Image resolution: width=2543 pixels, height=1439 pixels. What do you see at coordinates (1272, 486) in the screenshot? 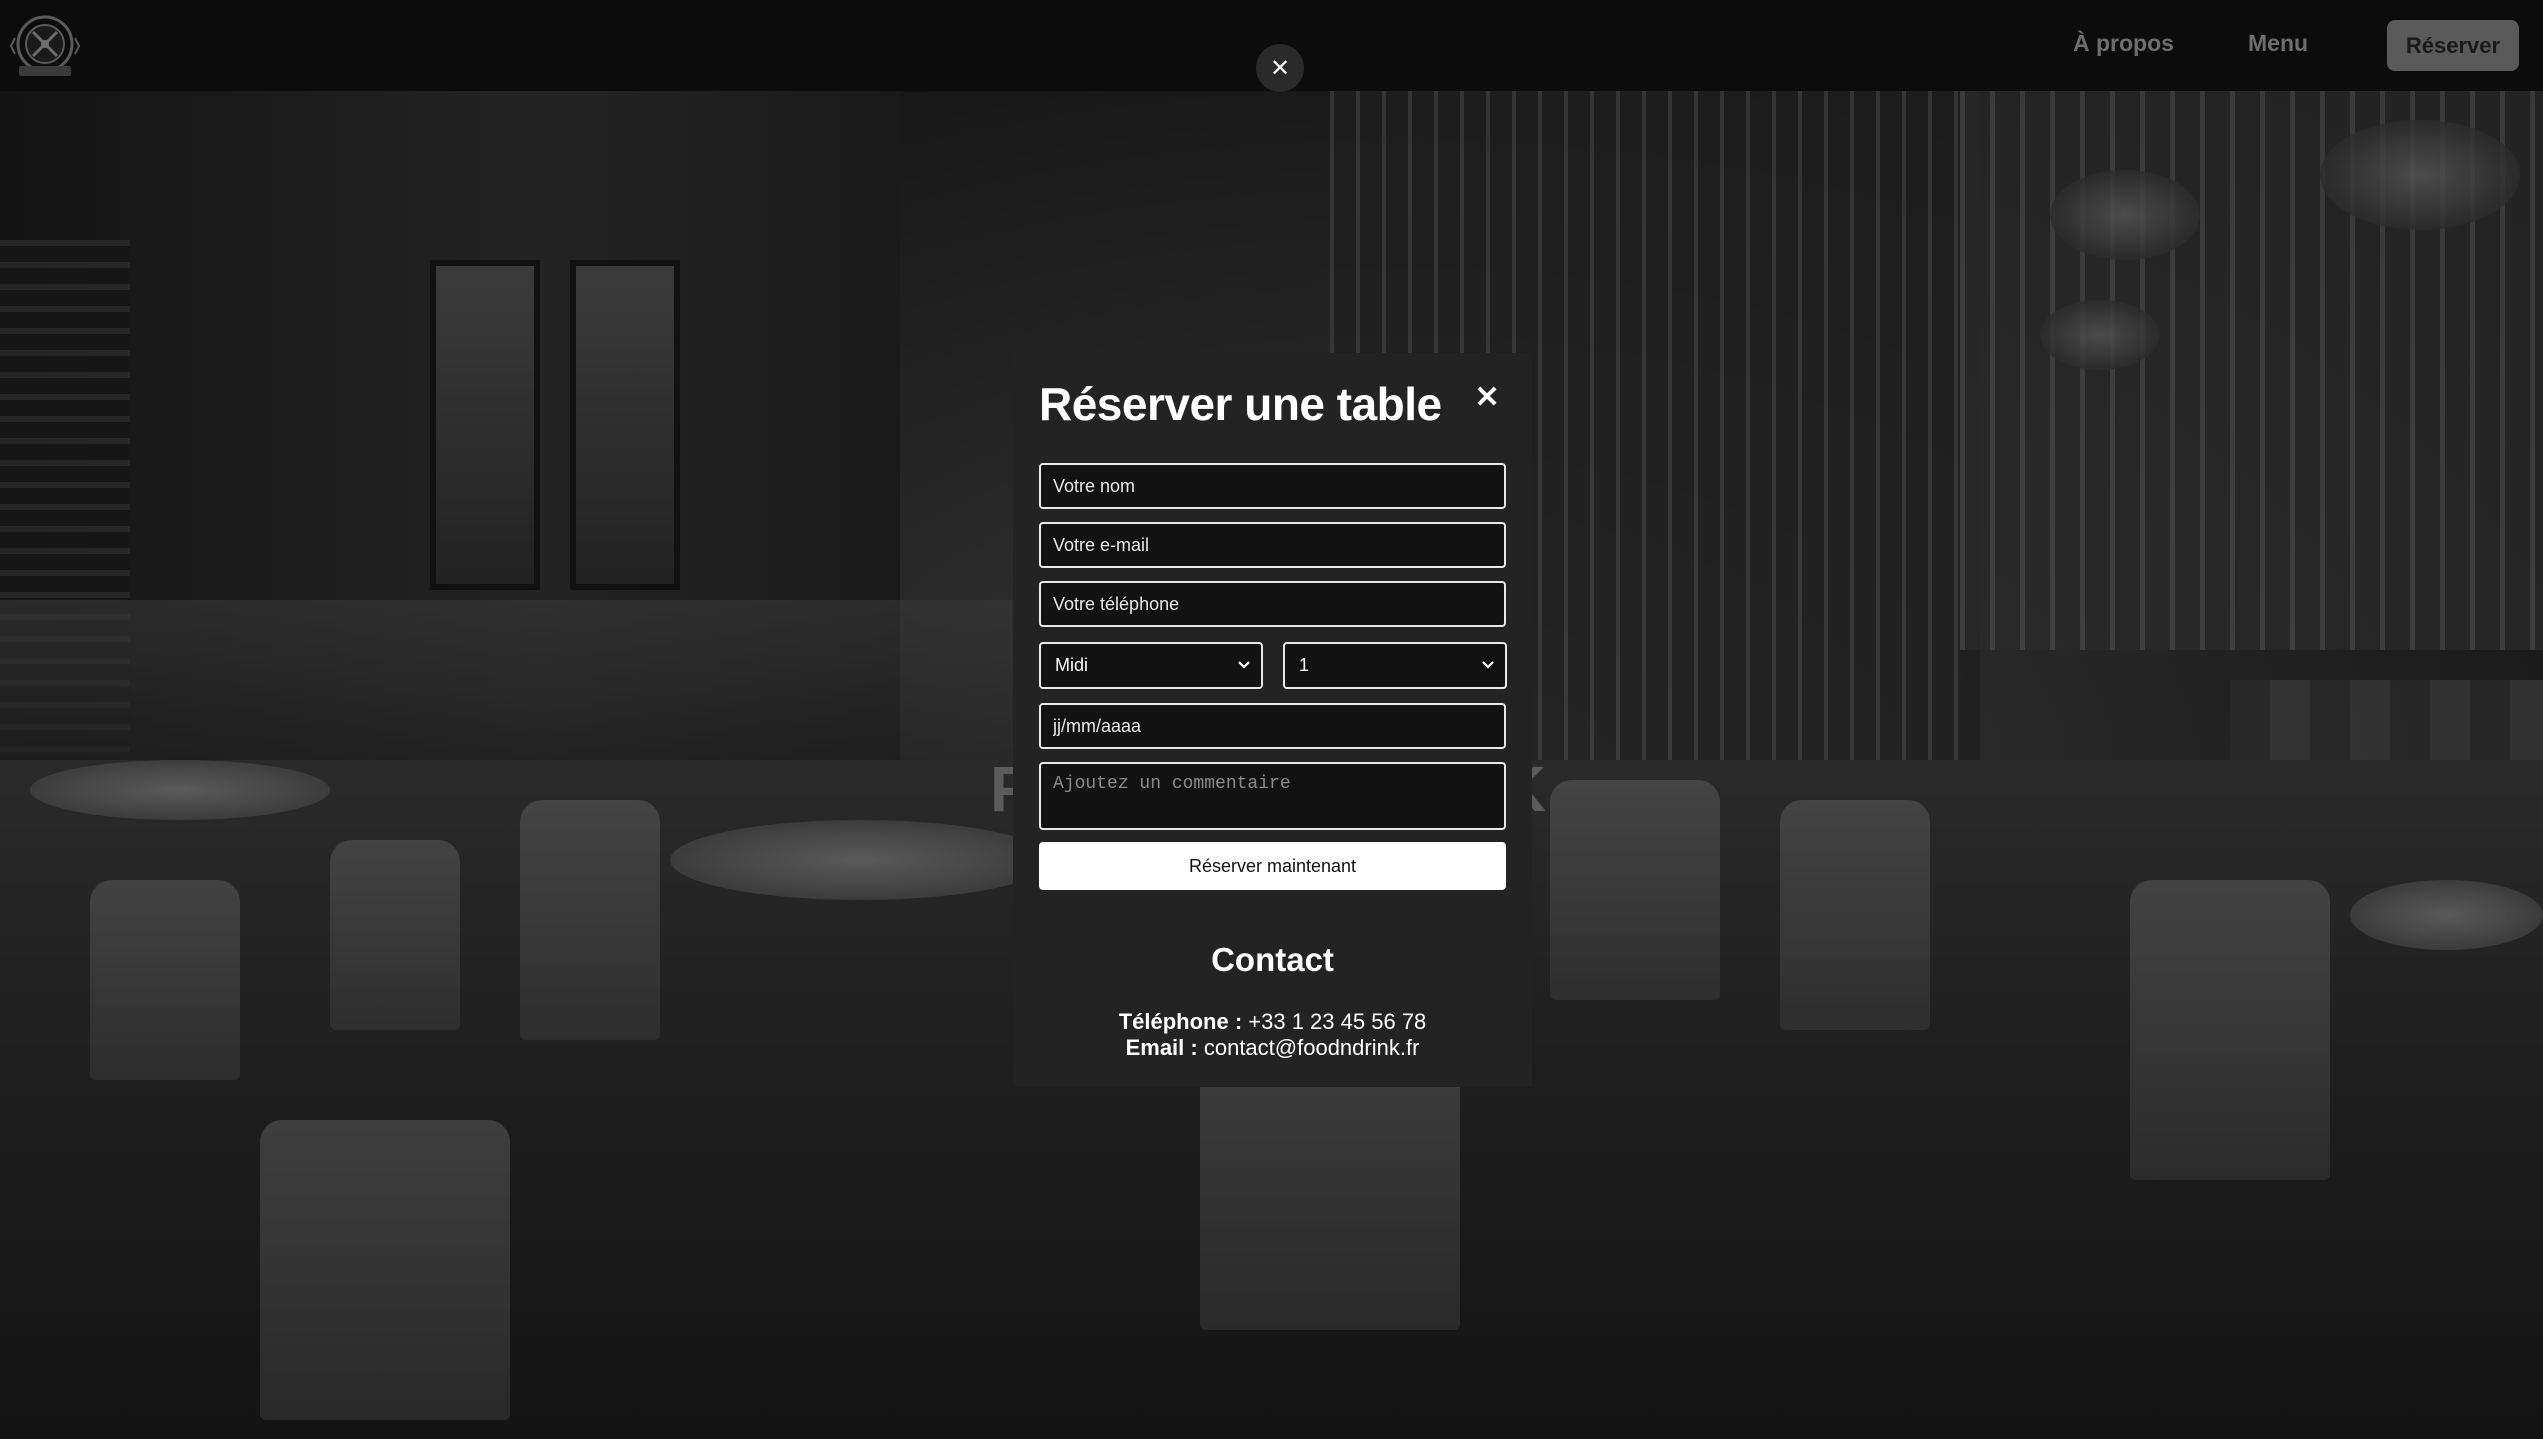
I see `name-input` at bounding box center [1272, 486].